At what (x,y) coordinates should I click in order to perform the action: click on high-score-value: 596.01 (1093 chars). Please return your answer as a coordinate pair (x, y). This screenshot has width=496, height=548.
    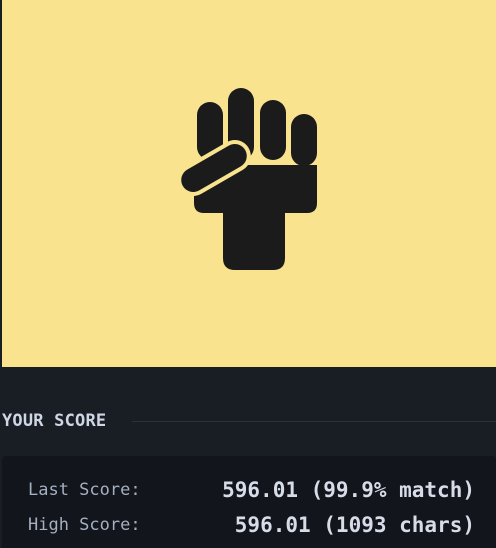
    Looking at the image, I should click on (354, 525).